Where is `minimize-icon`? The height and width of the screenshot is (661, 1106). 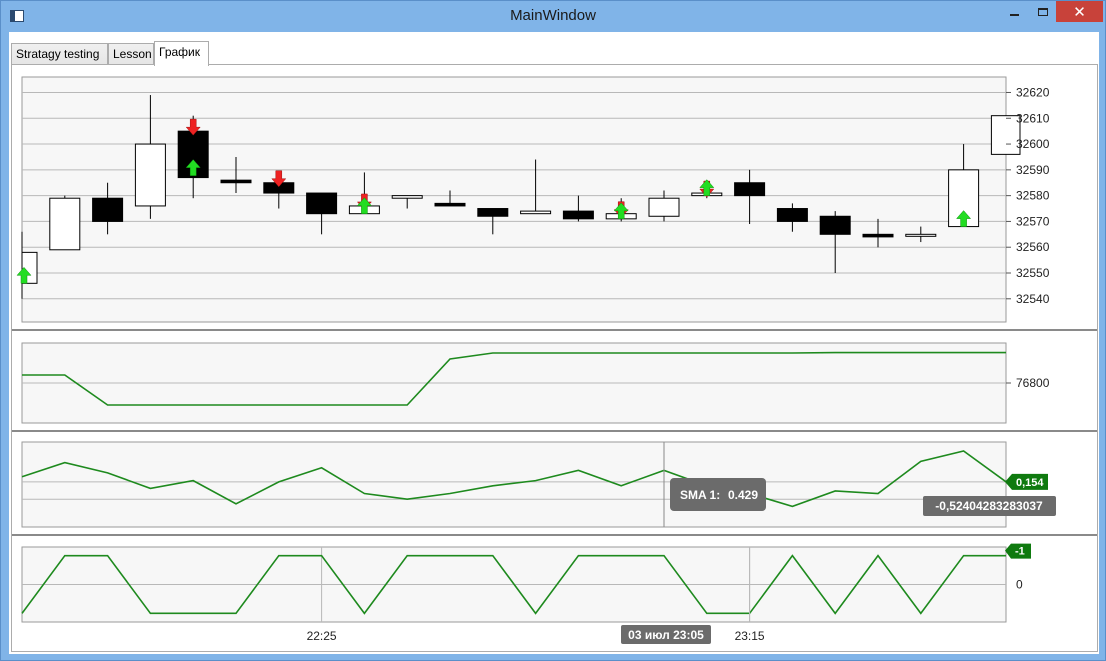 minimize-icon is located at coordinates (1014, 14).